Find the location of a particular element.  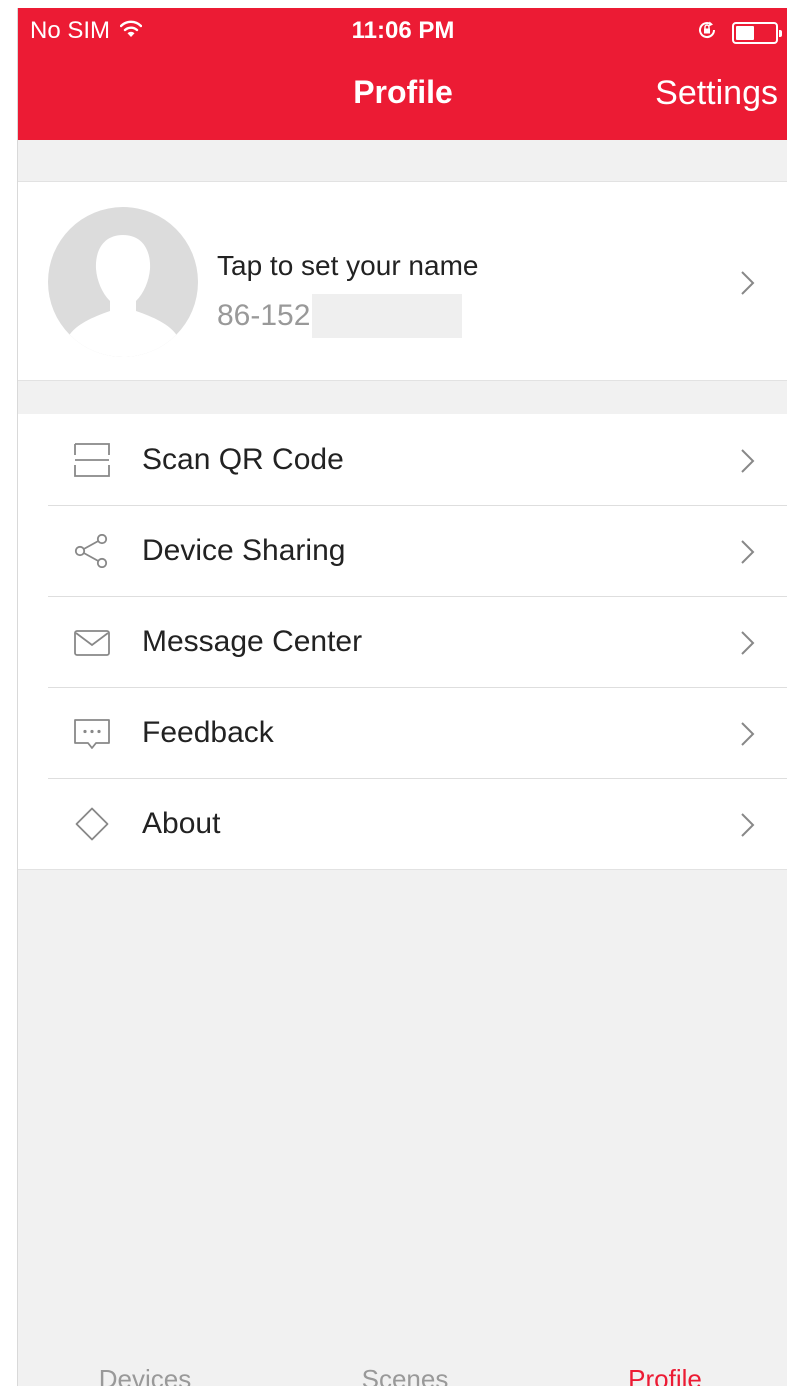

default-avatar-icon is located at coordinates (123, 282).